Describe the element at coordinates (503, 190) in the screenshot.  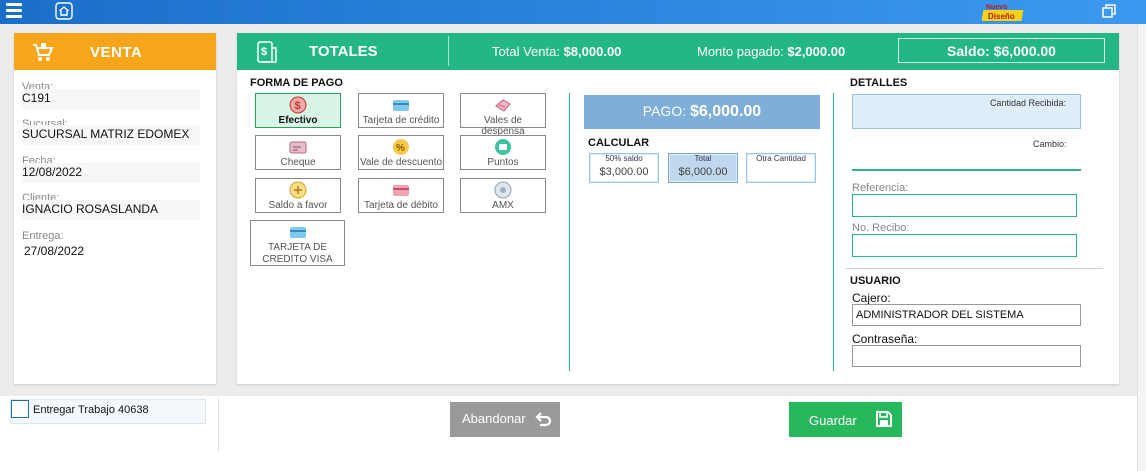
I see `amx-icon` at that location.